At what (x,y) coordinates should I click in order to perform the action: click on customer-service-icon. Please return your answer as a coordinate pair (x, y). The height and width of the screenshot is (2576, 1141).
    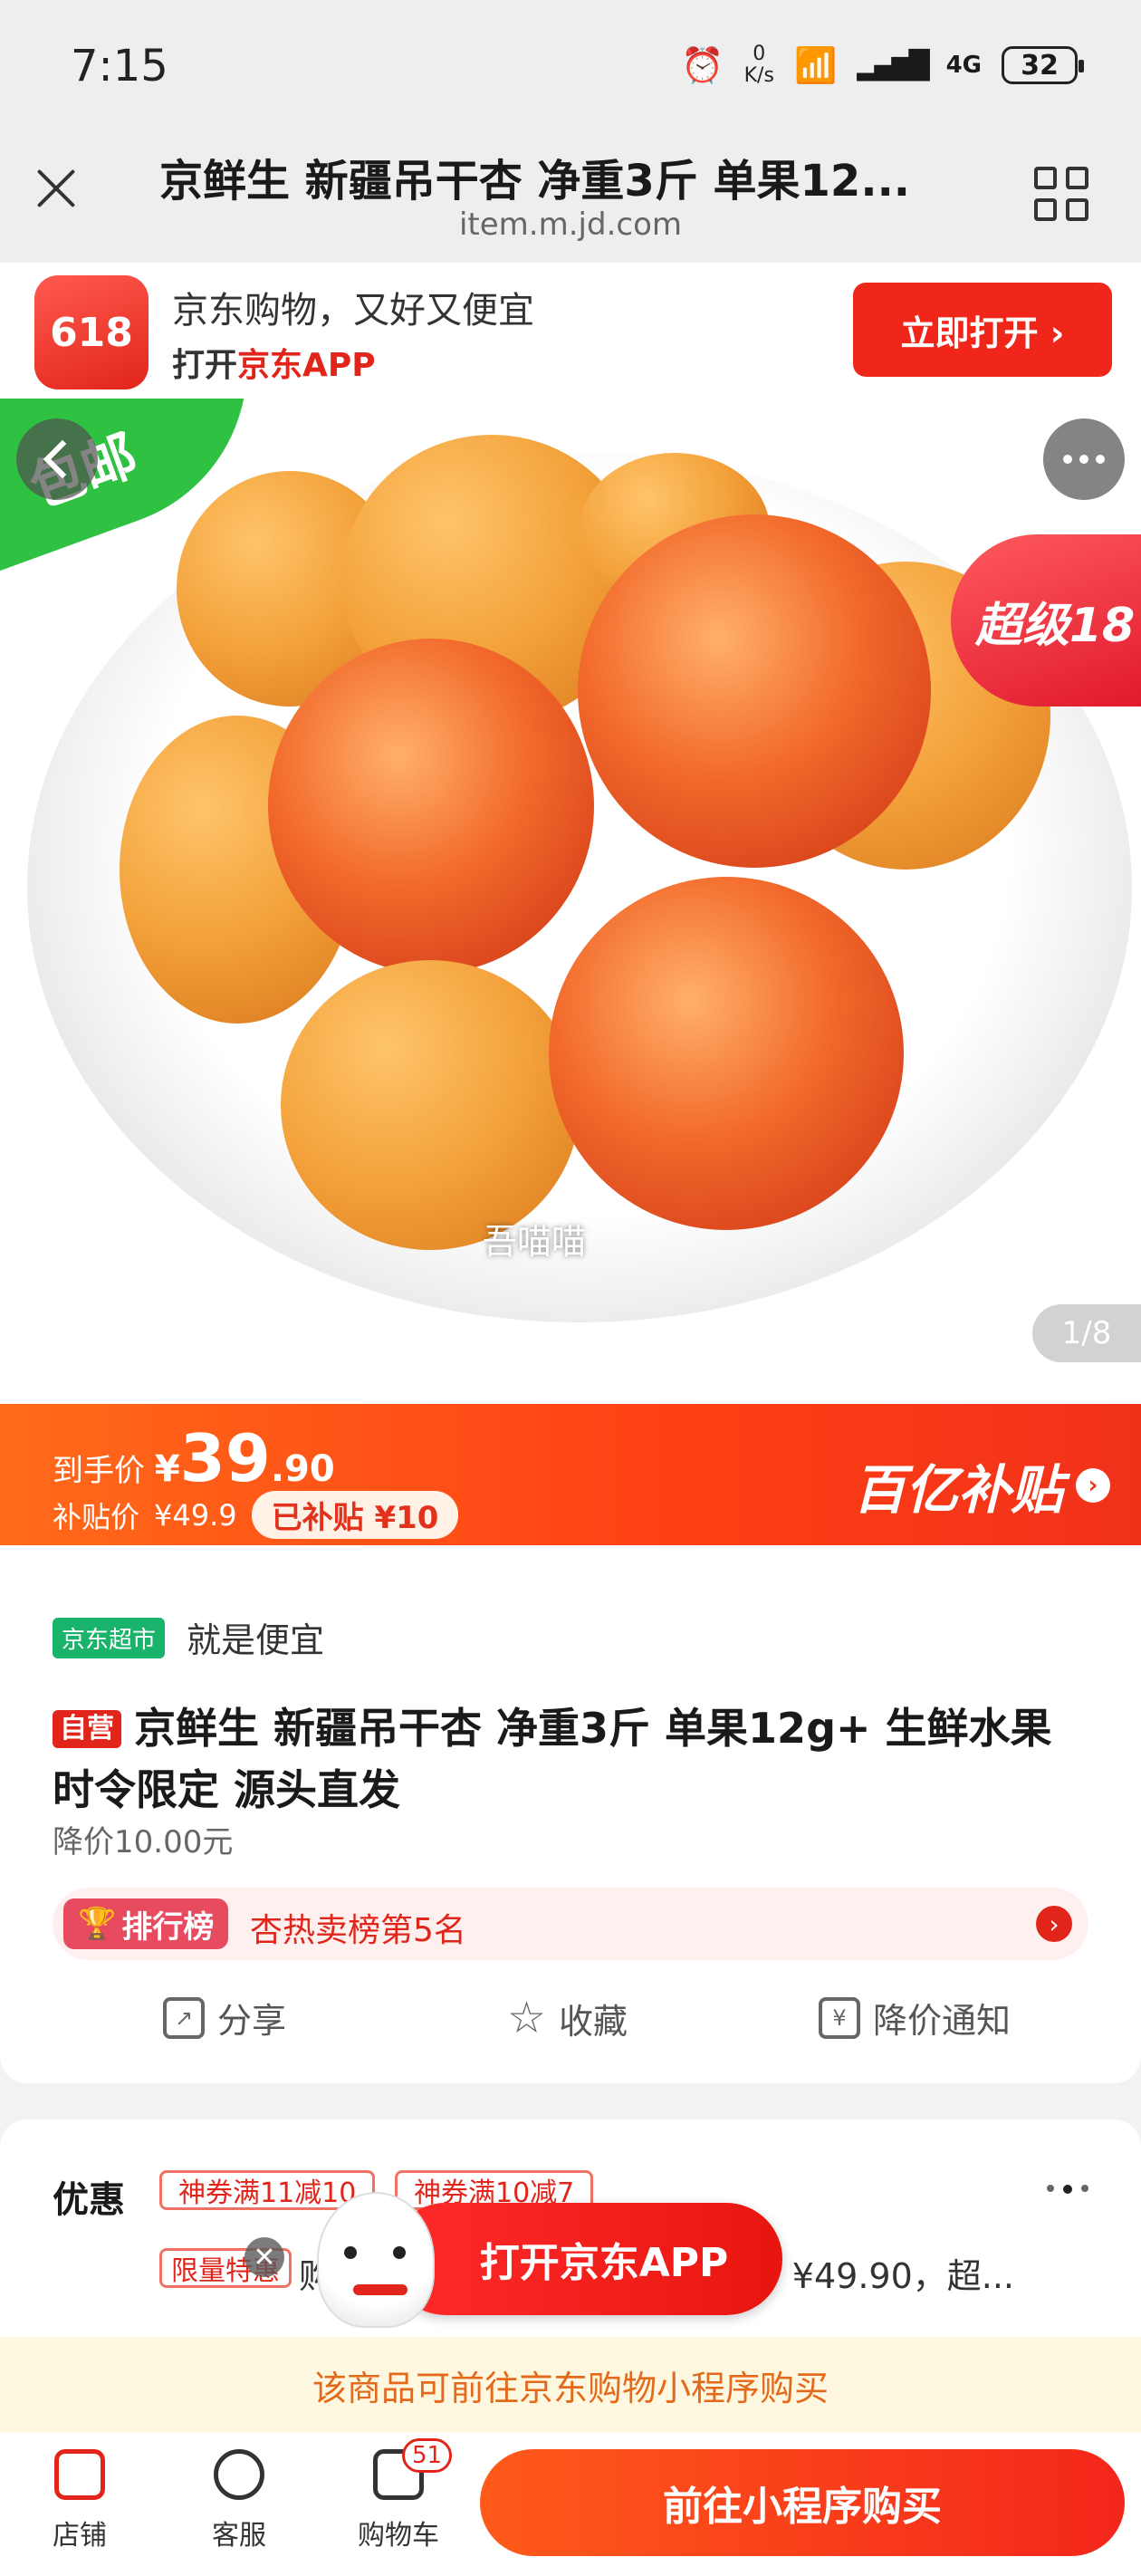
    Looking at the image, I should click on (239, 2474).